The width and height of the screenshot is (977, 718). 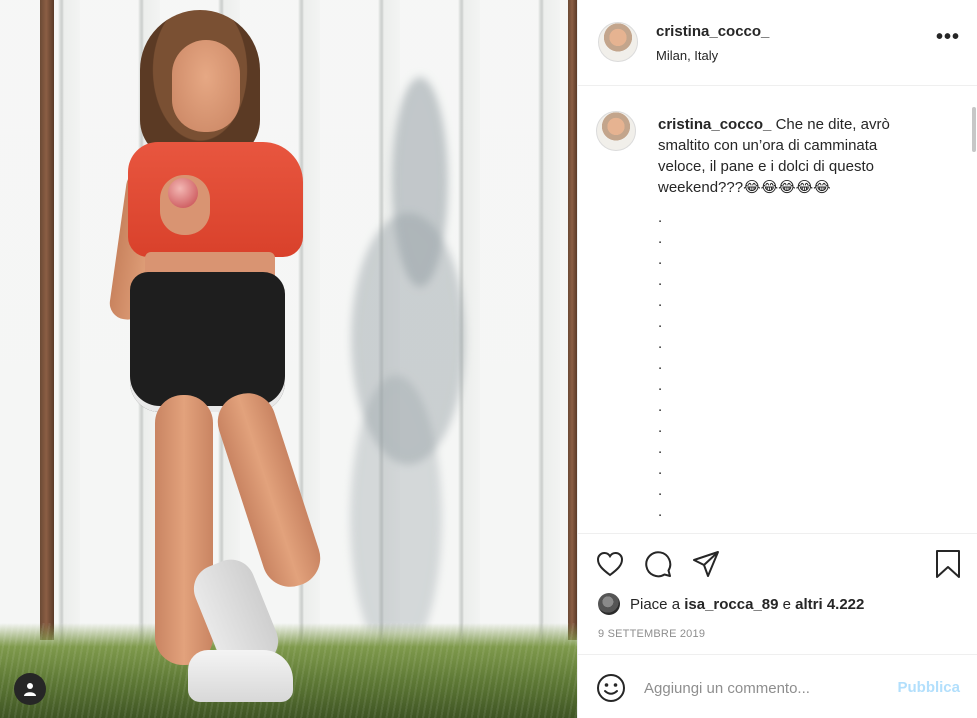 I want to click on share-icon, so click(x=706, y=564).